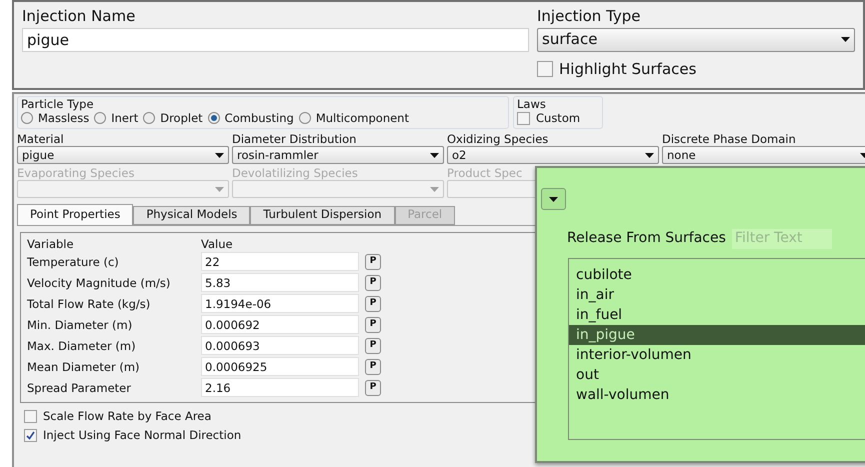  Describe the element at coordinates (717, 395) in the screenshot. I see `list-item: wall-volumen` at that location.